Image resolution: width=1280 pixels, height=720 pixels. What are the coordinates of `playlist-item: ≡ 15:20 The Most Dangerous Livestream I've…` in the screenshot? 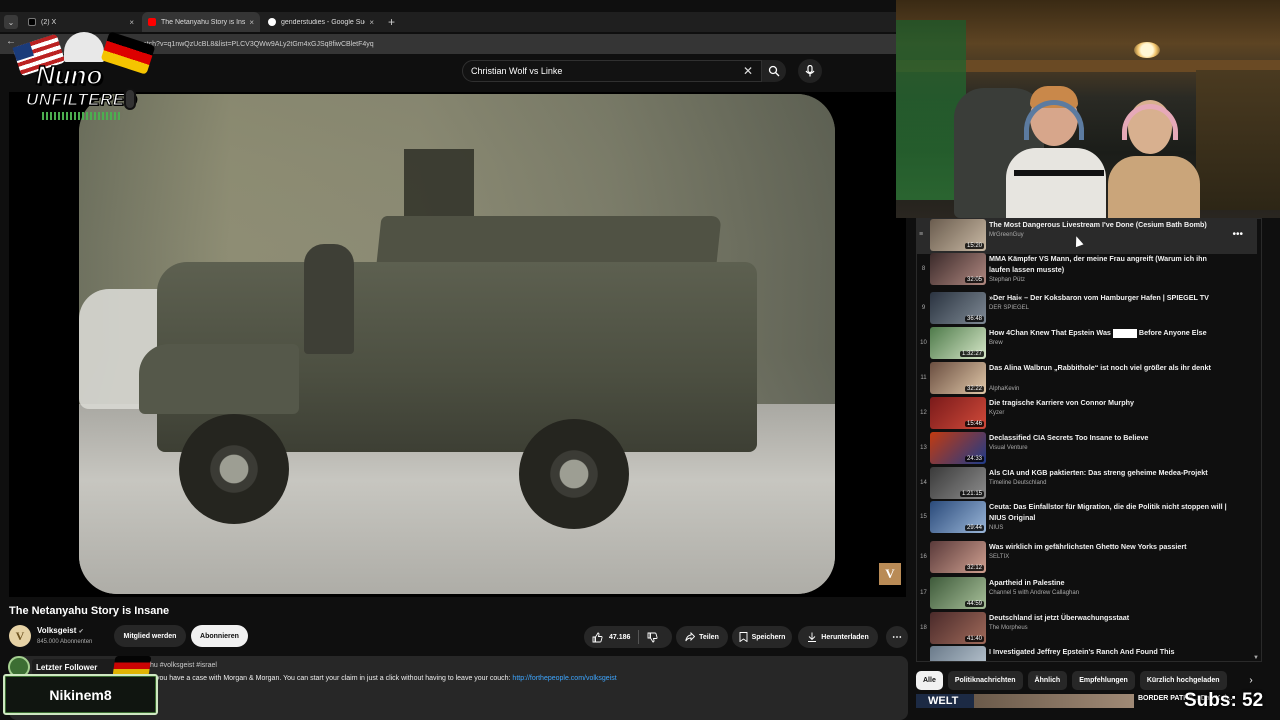 It's located at (1087, 236).